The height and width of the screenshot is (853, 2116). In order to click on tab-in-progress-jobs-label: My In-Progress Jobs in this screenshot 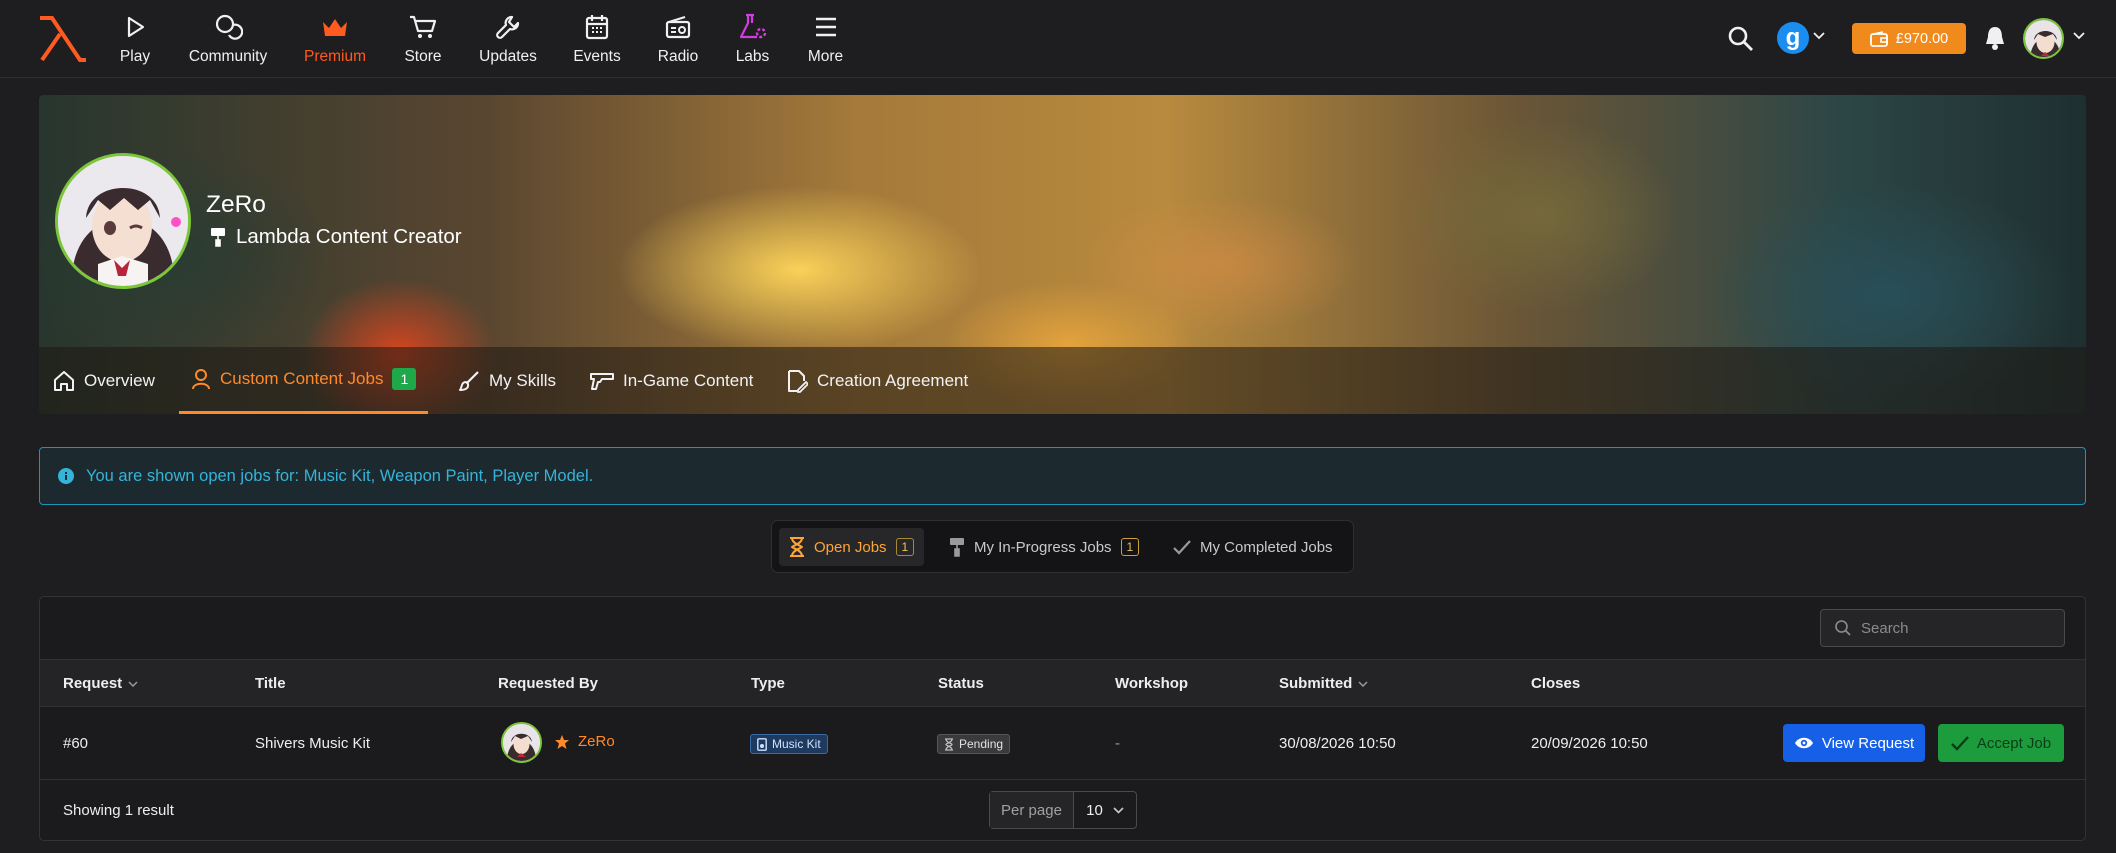, I will do `click(1043, 547)`.